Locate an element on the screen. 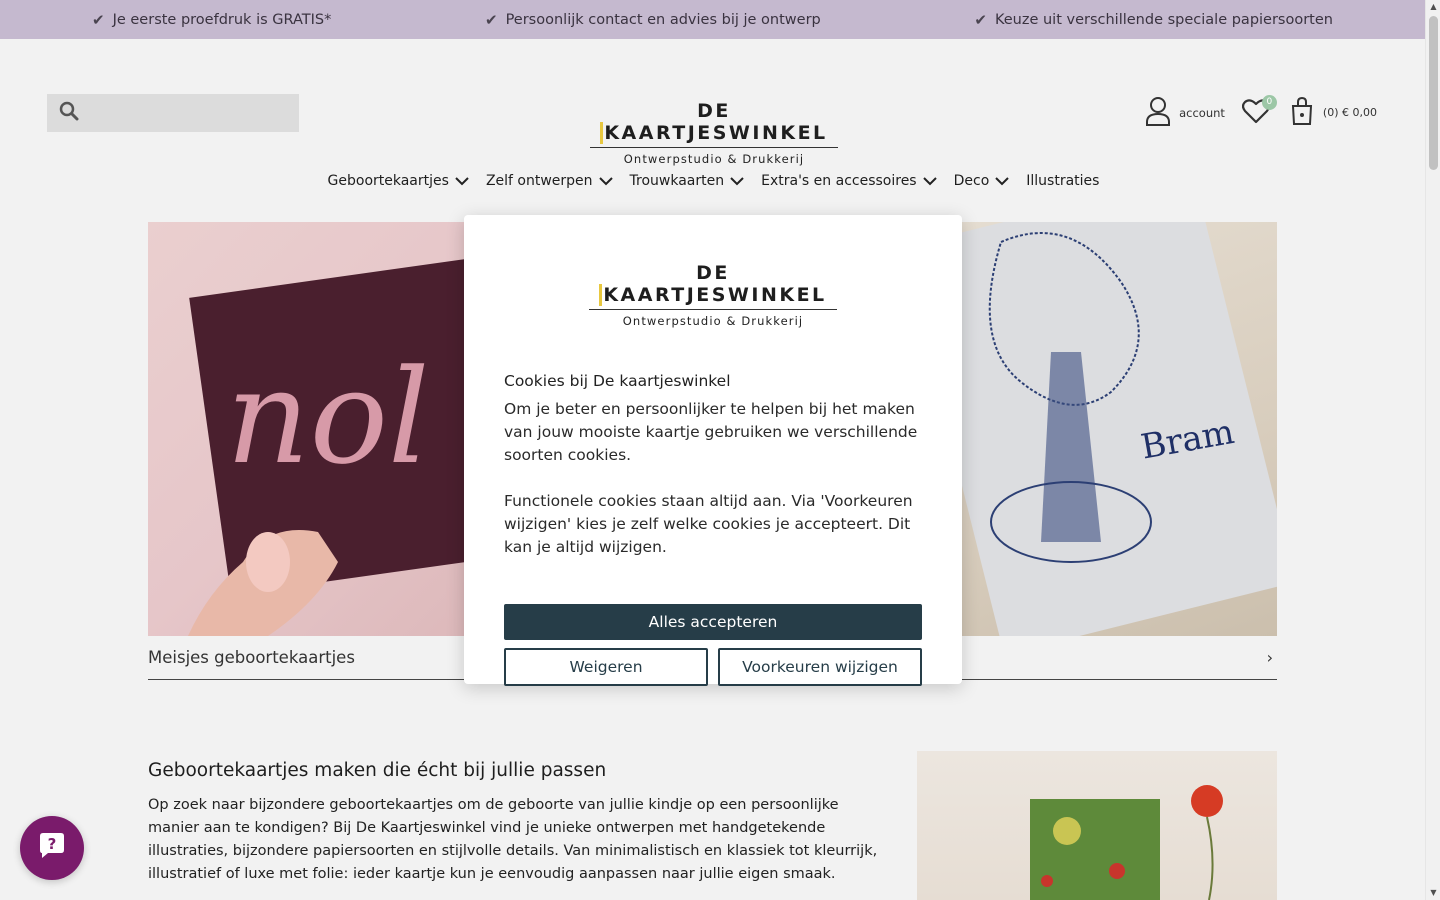 Image resolution: width=1440 pixels, height=900 pixels. chevron-right-icon: › is located at coordinates (1270, 657).